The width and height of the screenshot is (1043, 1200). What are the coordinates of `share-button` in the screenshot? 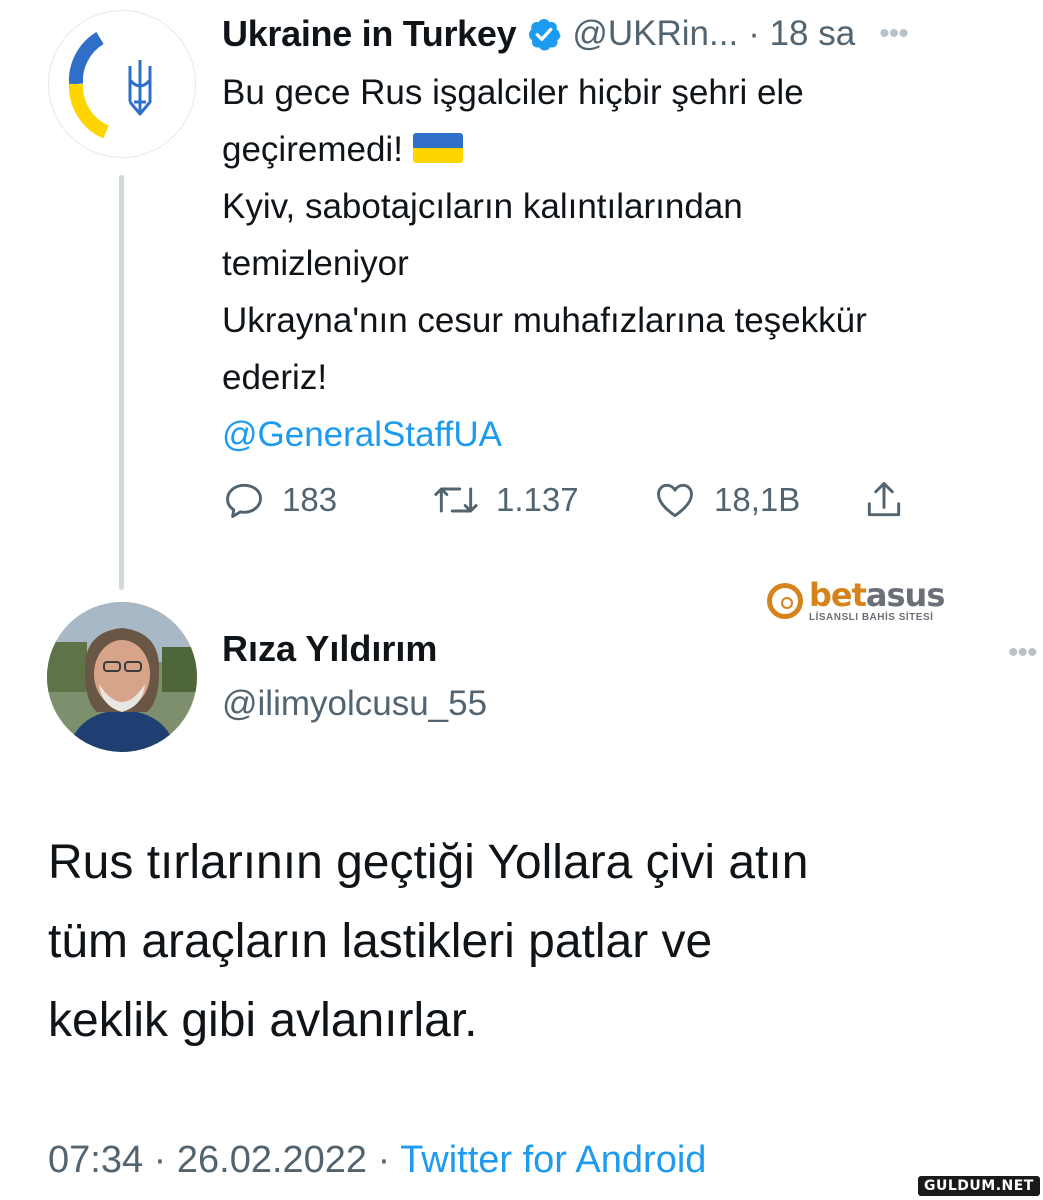 It's located at (884, 500).